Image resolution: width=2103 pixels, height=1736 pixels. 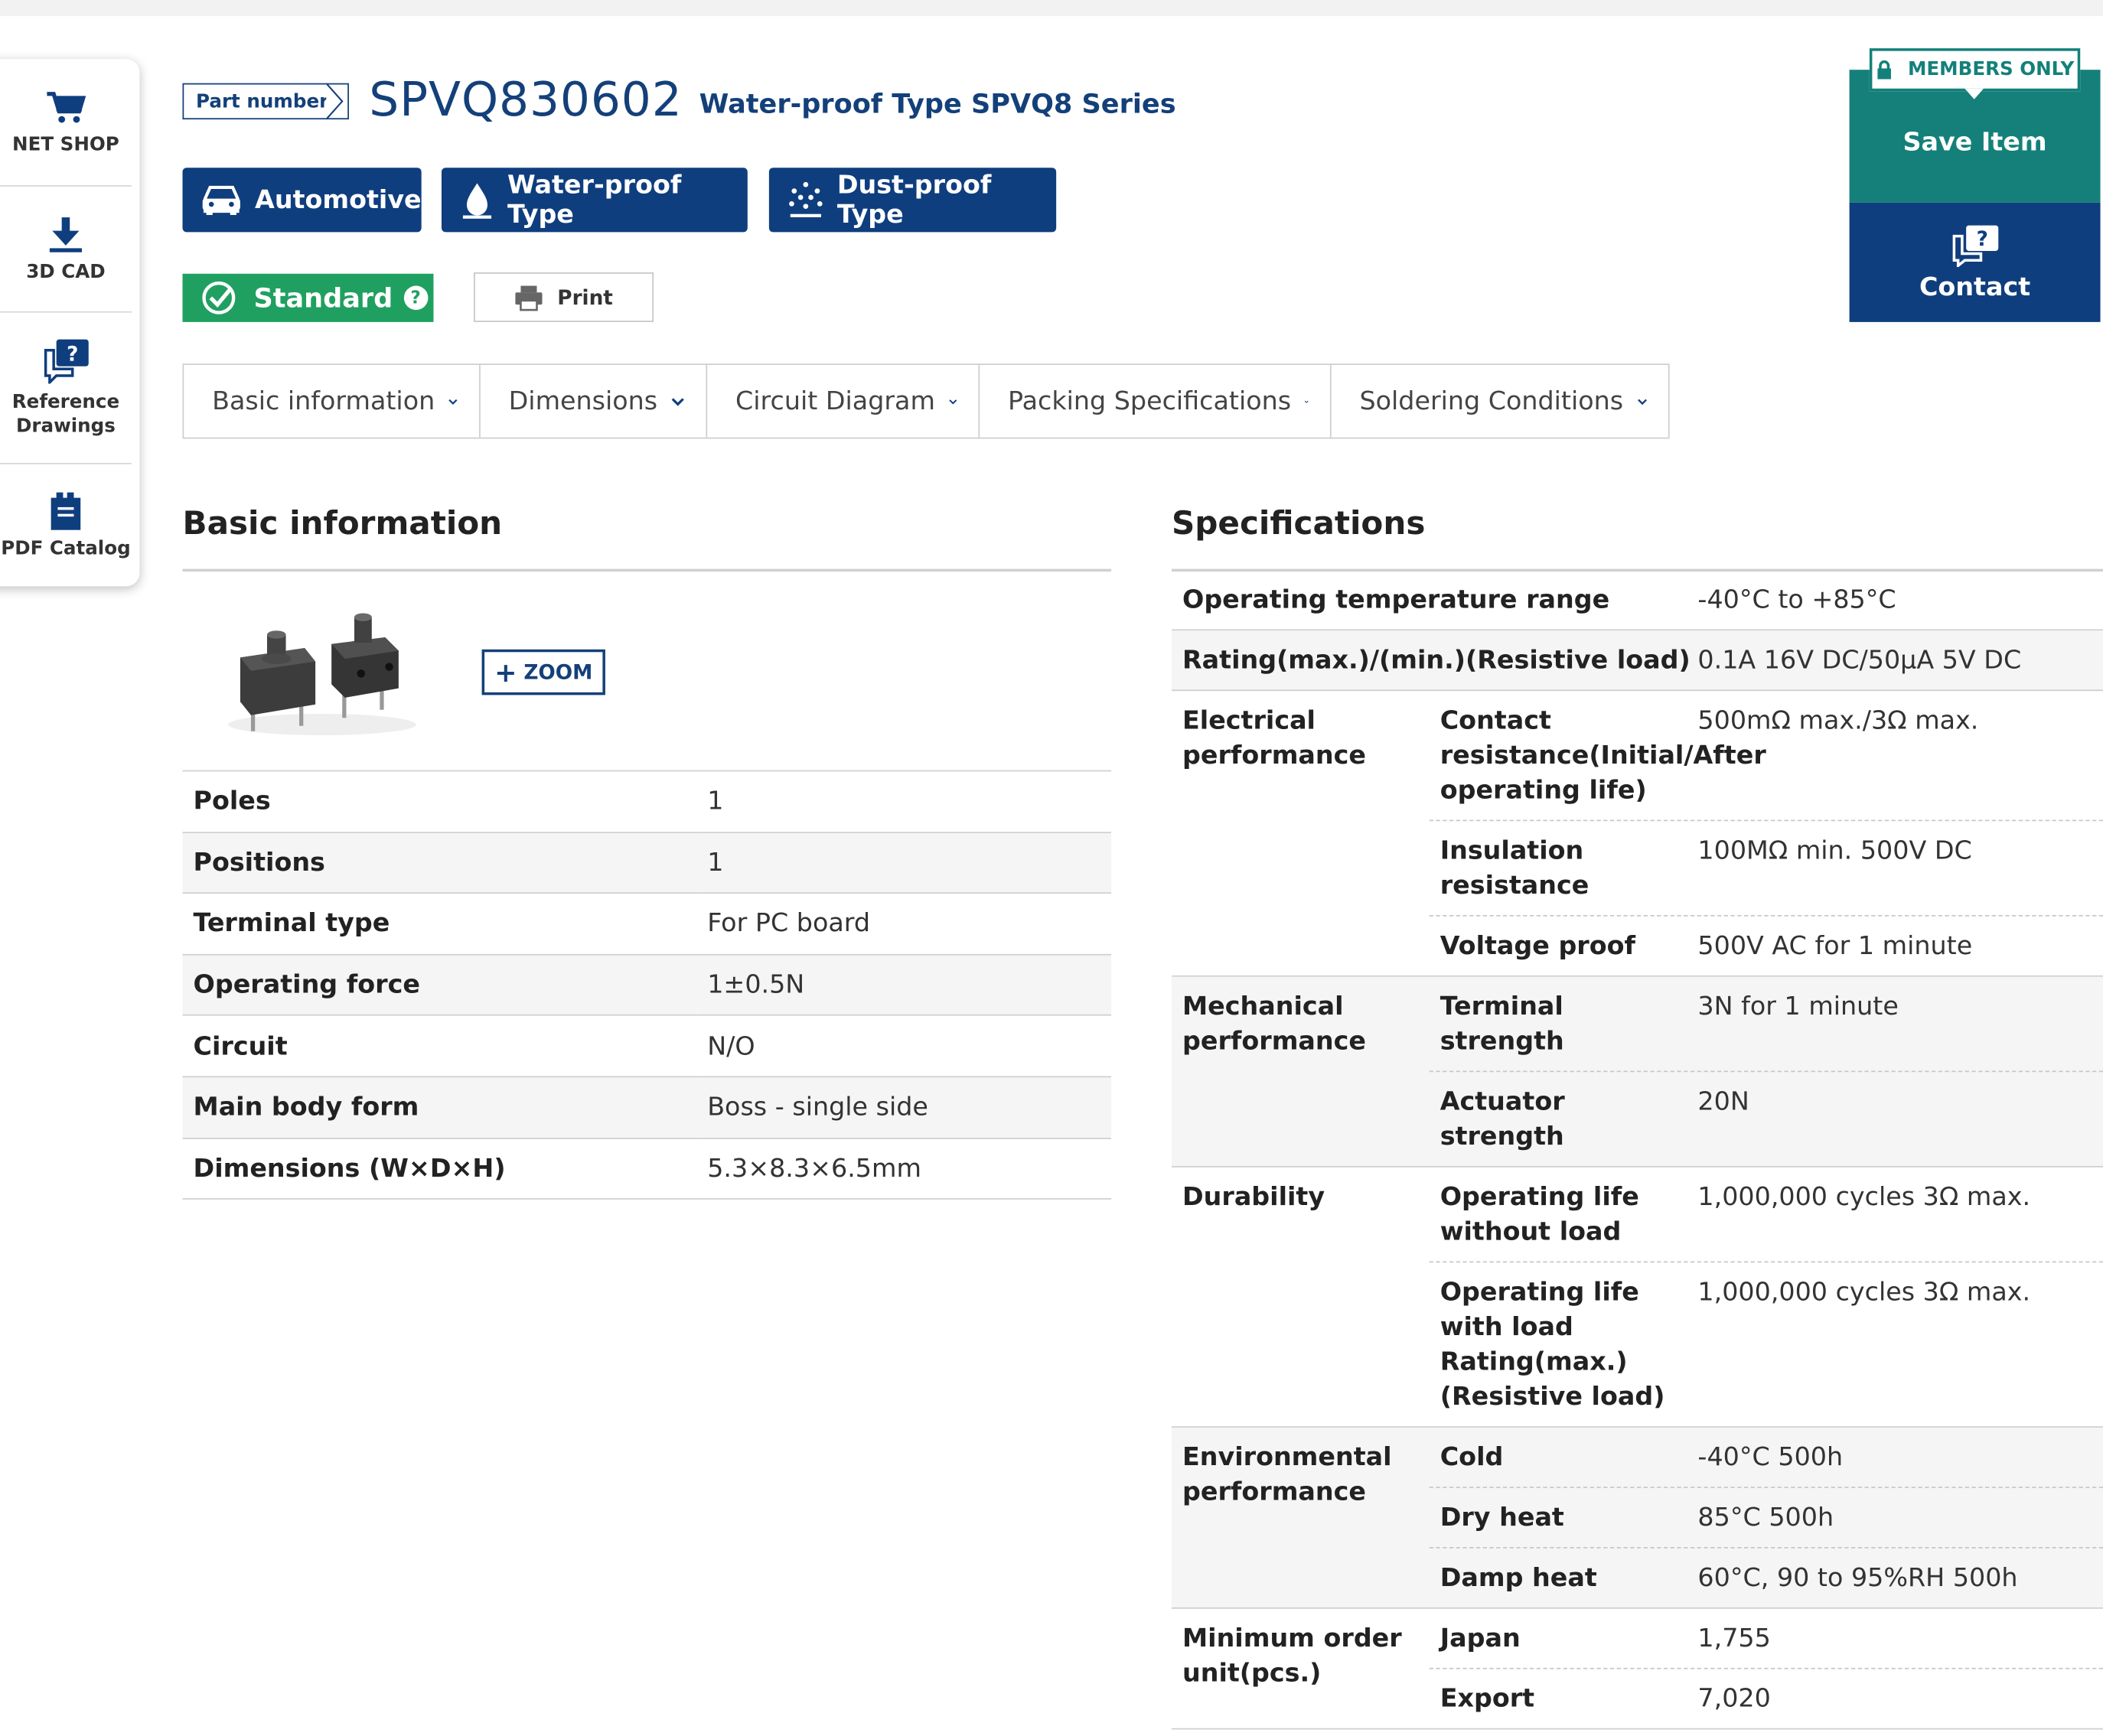 What do you see at coordinates (937, 103) in the screenshot?
I see `series-link: Water-proof Type SPVQ8 Series` at bounding box center [937, 103].